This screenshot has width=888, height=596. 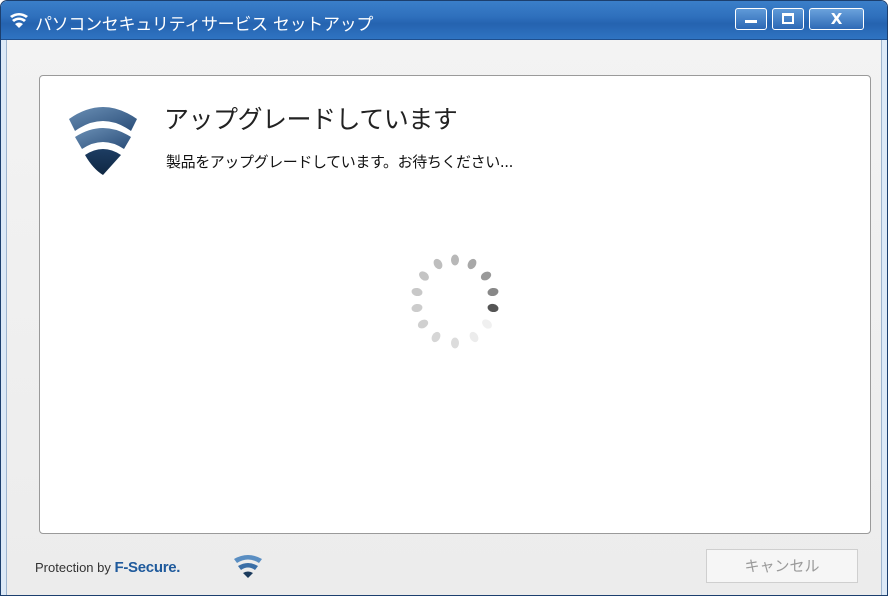 I want to click on branding-name: F-Secure., so click(x=147, y=567).